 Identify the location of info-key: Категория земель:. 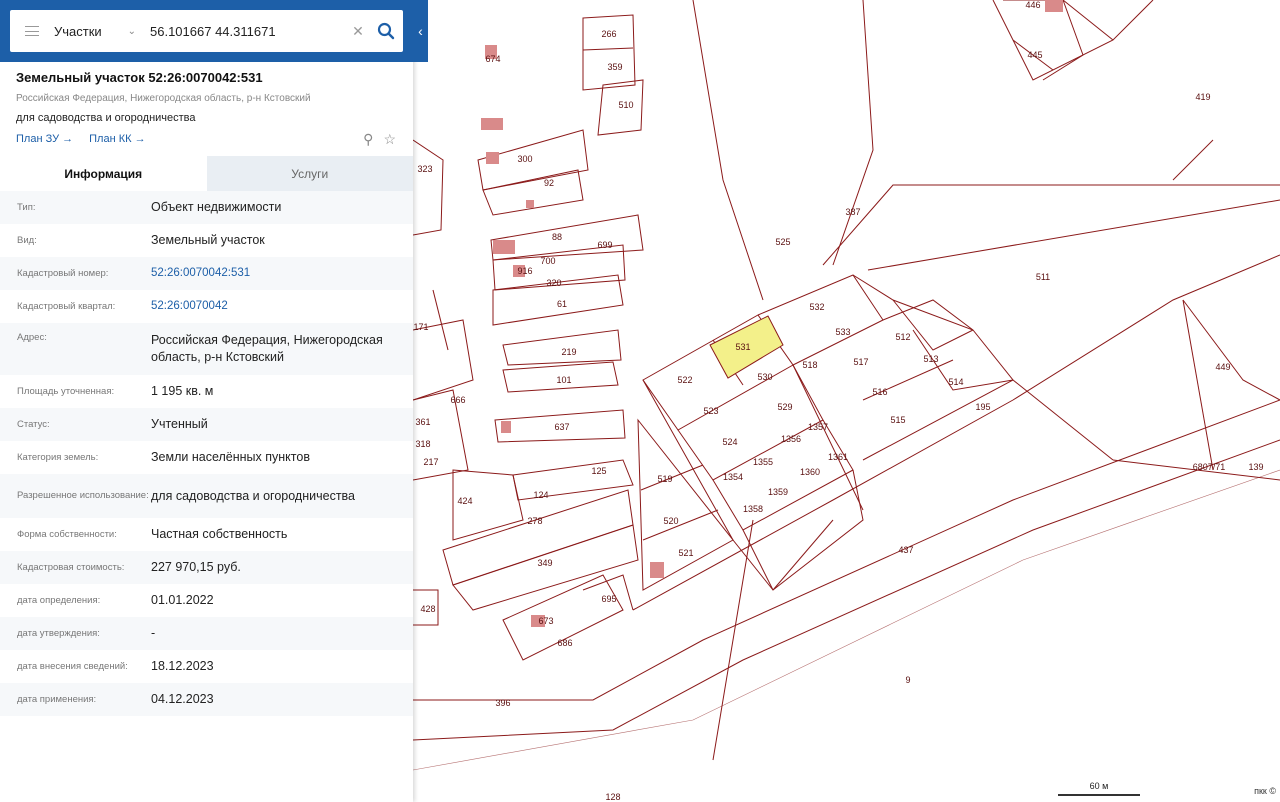
(58, 457).